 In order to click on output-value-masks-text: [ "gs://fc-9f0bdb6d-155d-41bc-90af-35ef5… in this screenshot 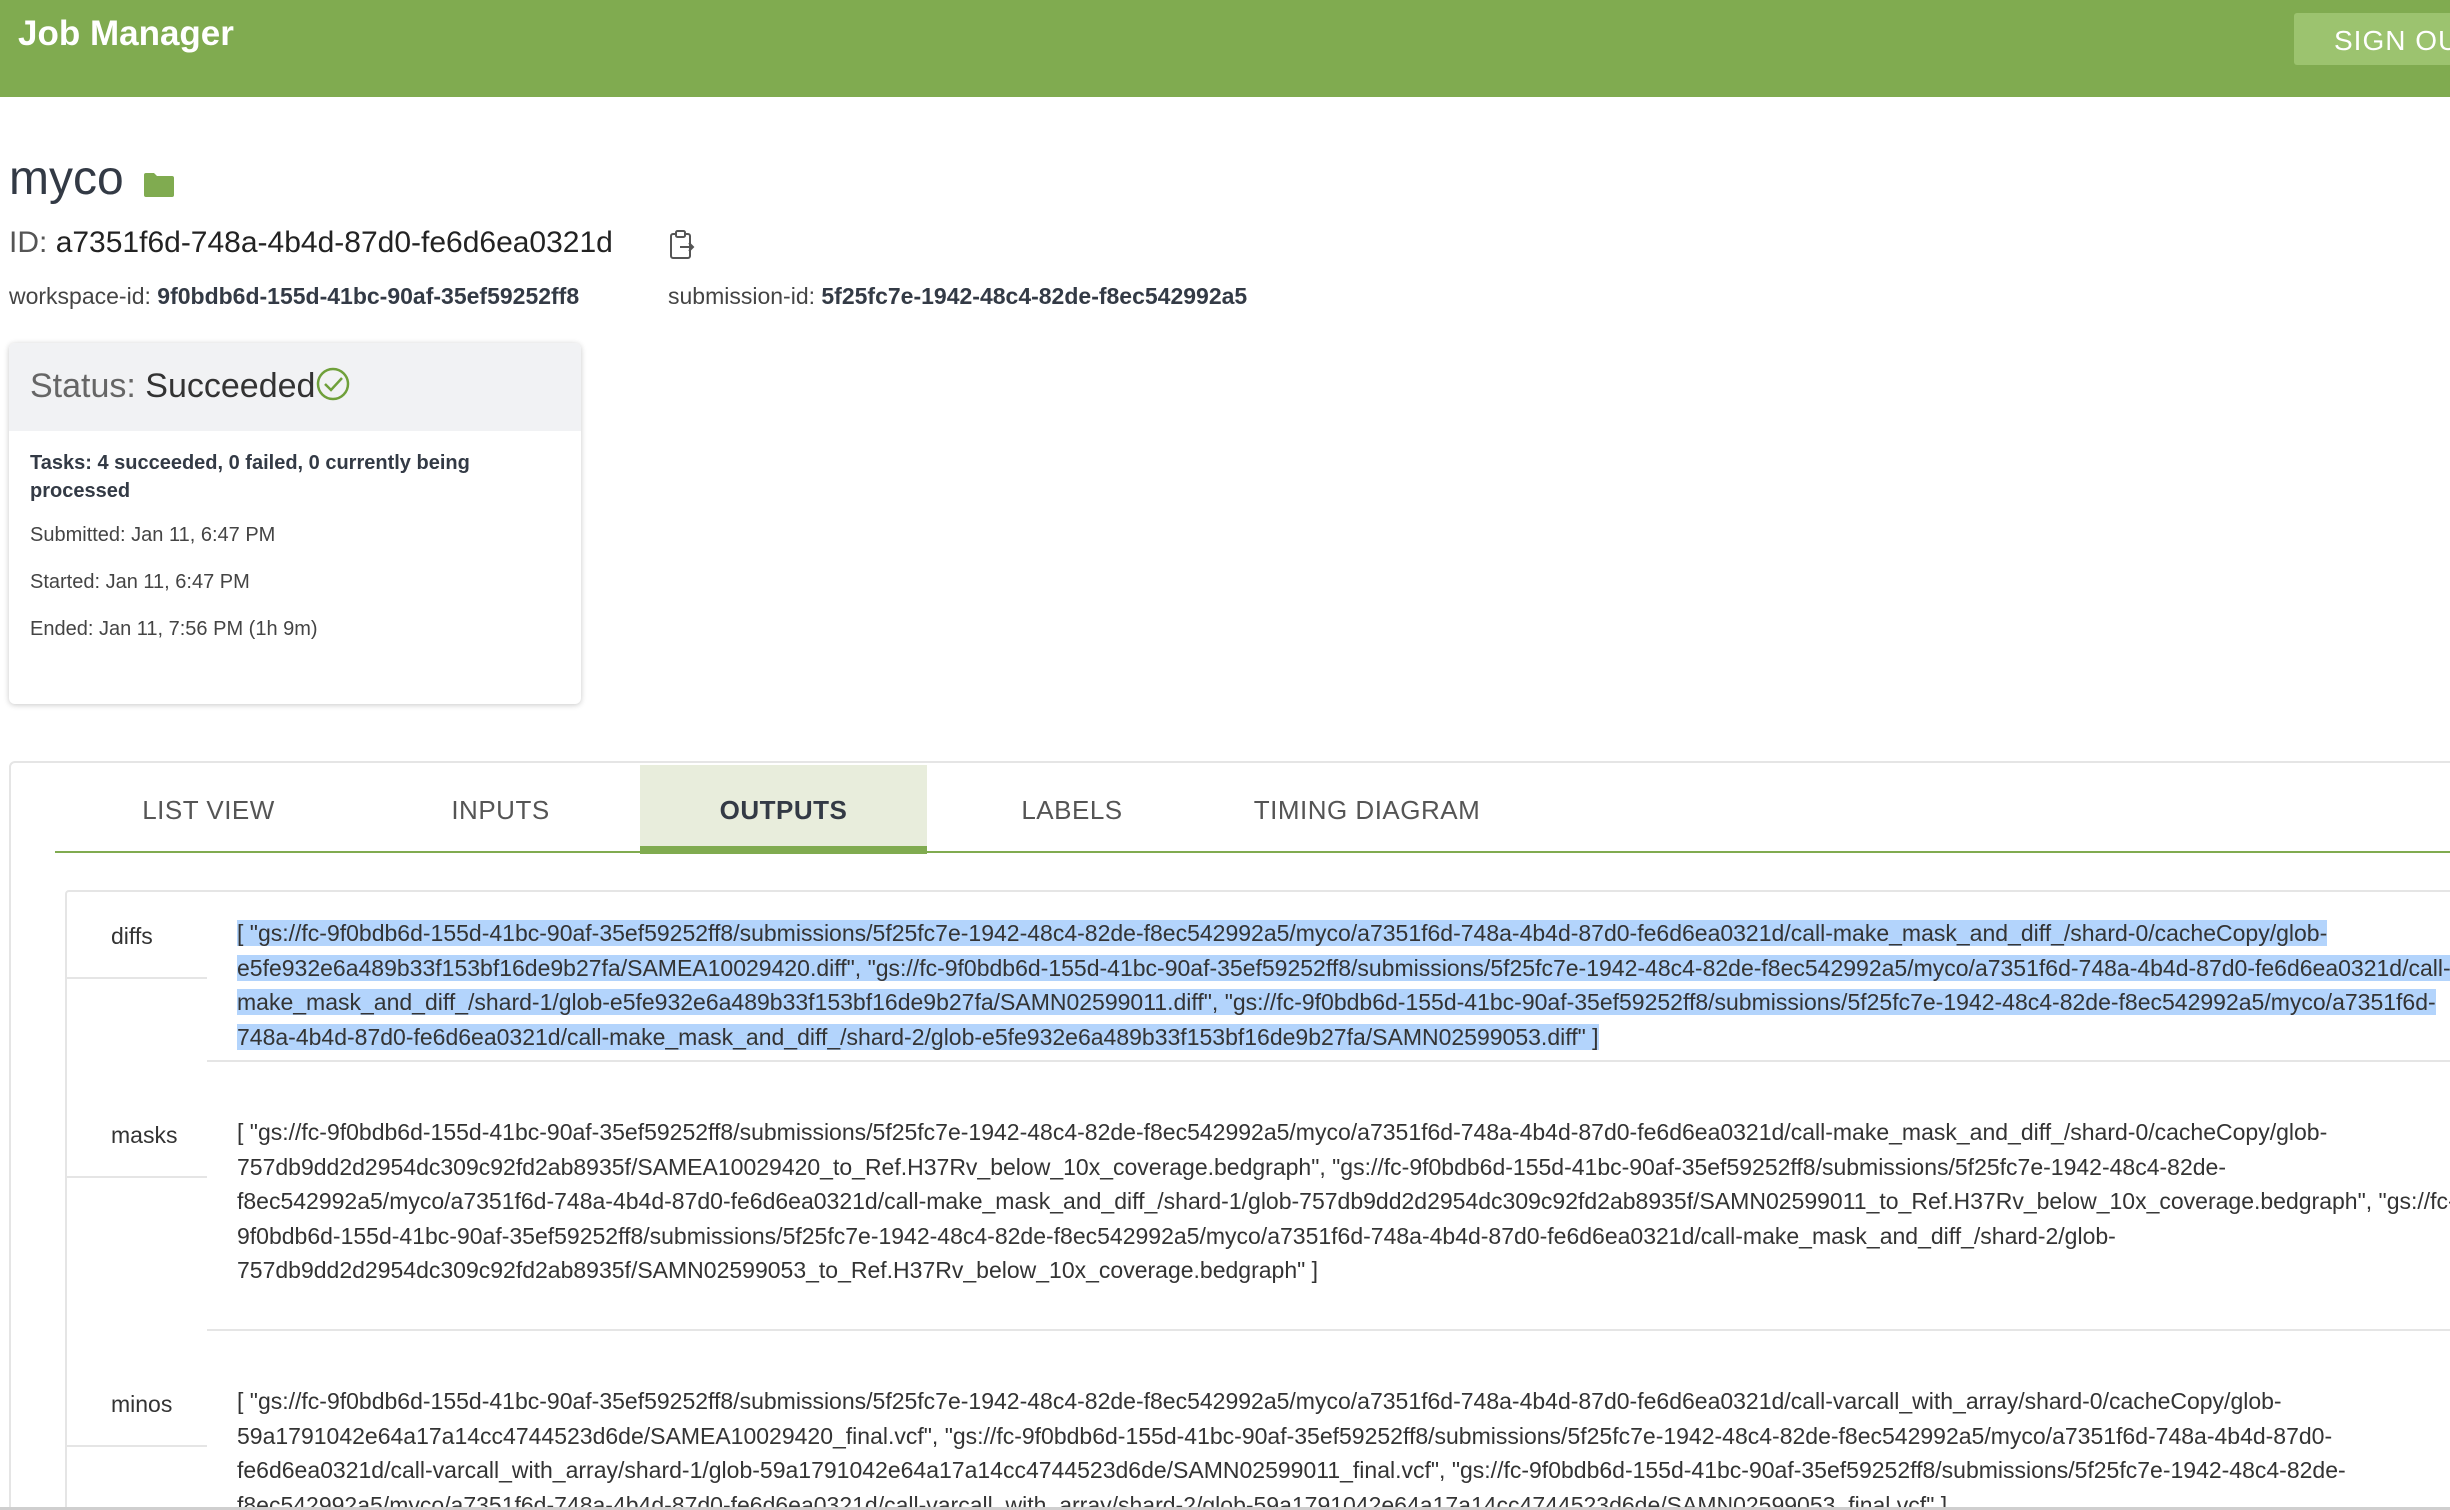, I will do `click(1343, 1201)`.